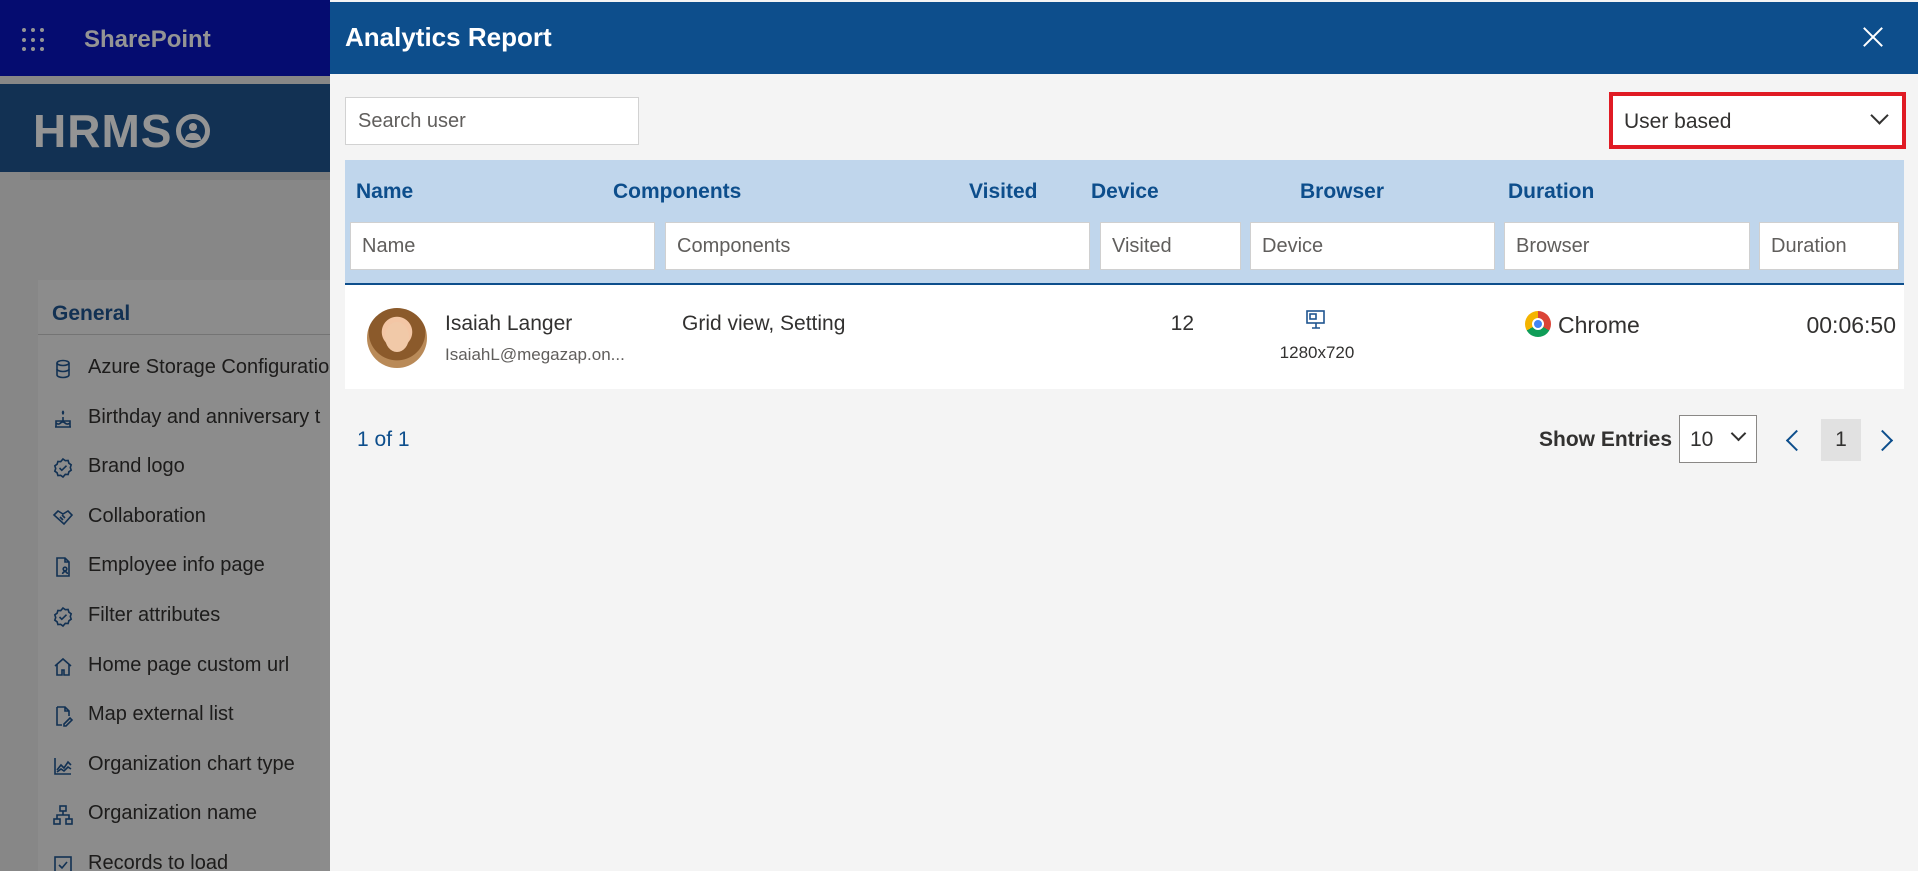 This screenshot has width=1918, height=871. What do you see at coordinates (509, 323) in the screenshot?
I see `user-name: Isaiah Langer` at bounding box center [509, 323].